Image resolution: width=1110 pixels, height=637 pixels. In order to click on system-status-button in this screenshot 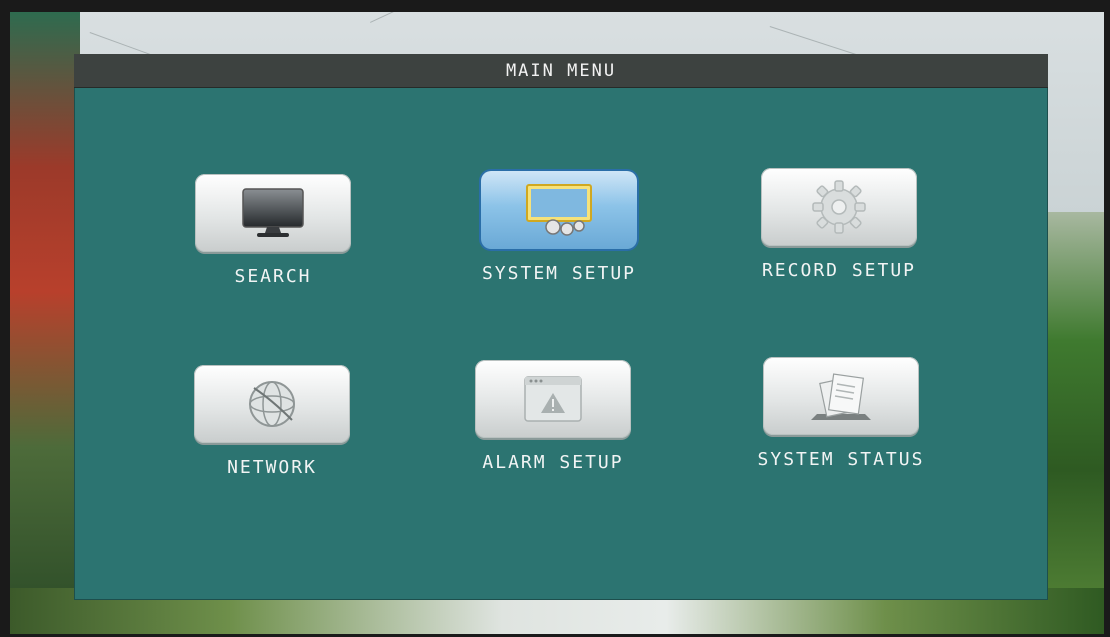, I will do `click(841, 396)`.